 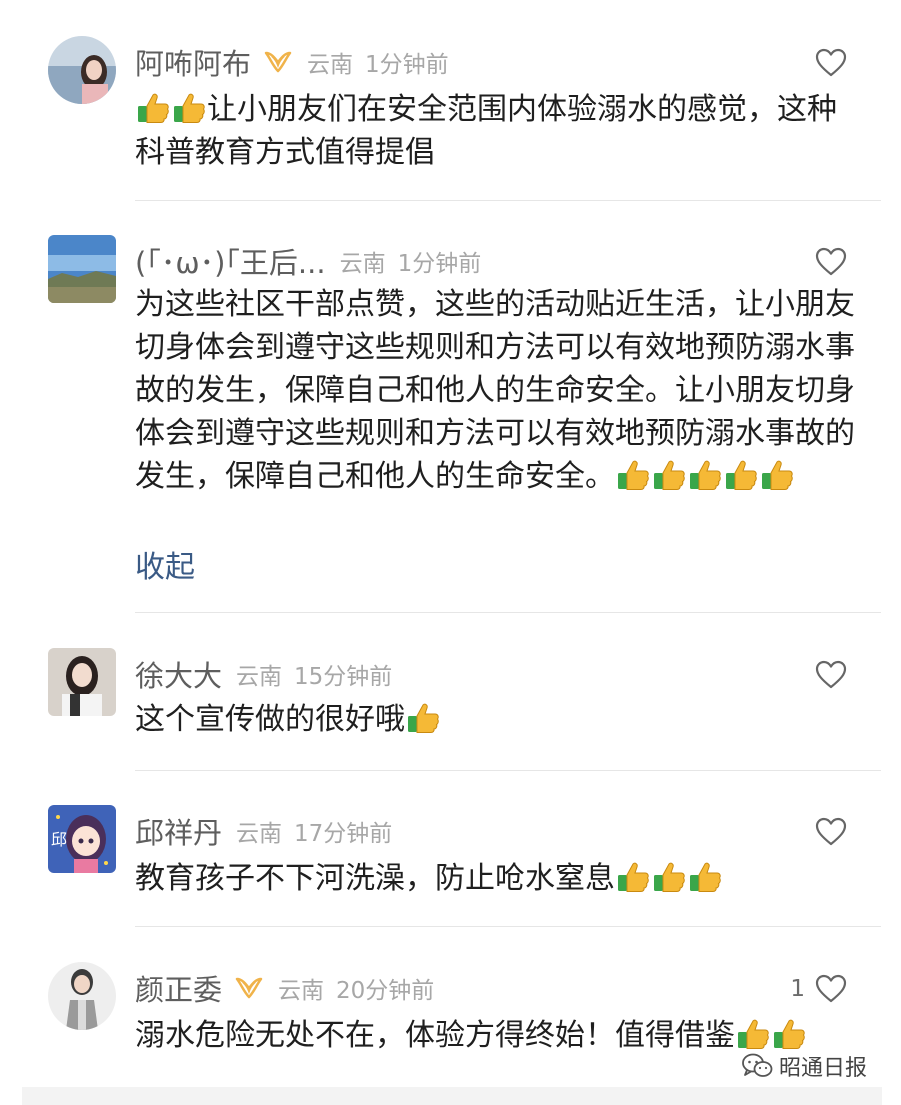 I want to click on username: 徐大大, so click(x=178, y=674).